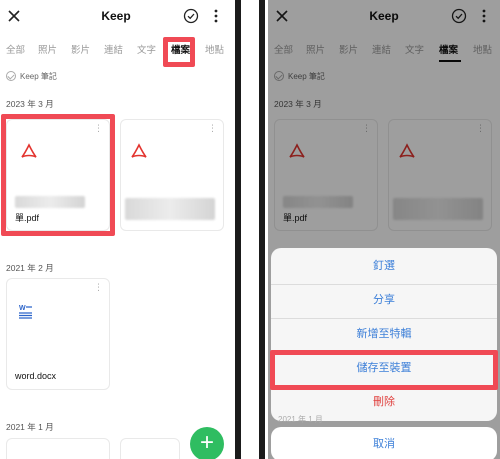 This screenshot has width=500, height=459. Describe the element at coordinates (116, 17) in the screenshot. I see `top-bar: Keep` at that location.